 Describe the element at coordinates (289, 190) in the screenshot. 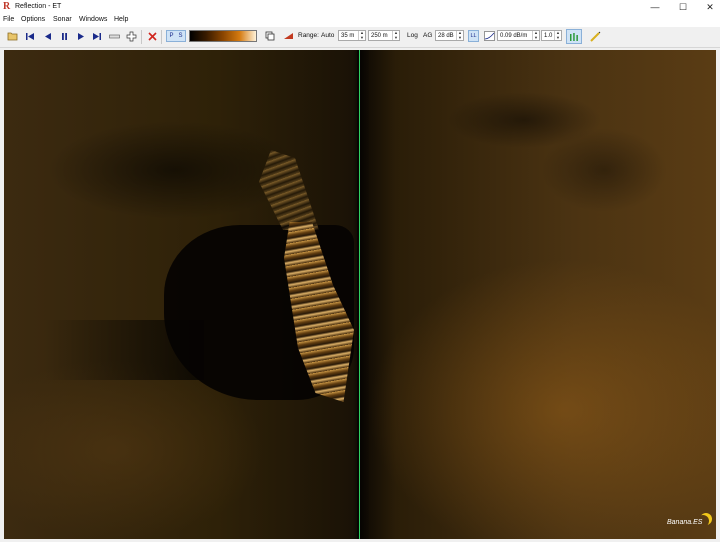

I see `debris-field` at that location.